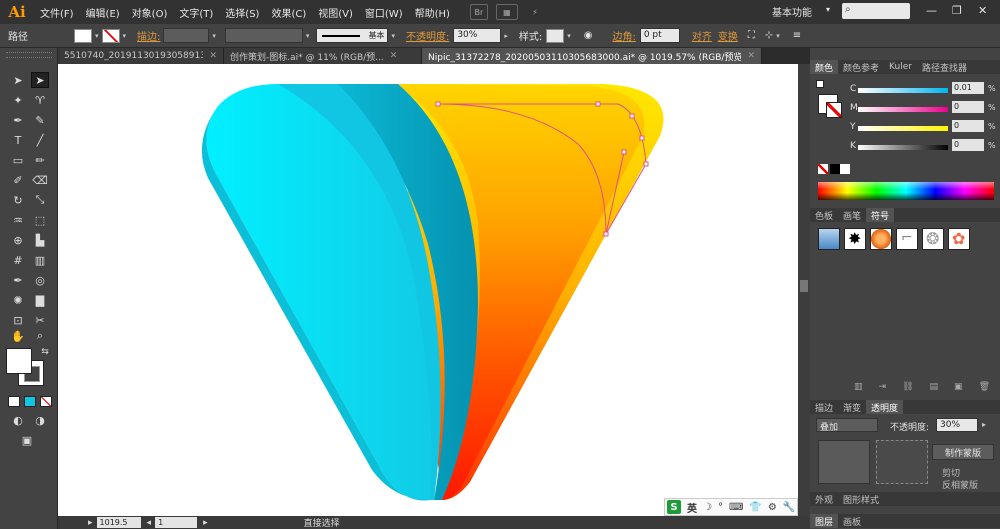 The height and width of the screenshot is (529, 1000). What do you see at coordinates (148, 35) in the screenshot?
I see `stroke-label: 描边:` at bounding box center [148, 35].